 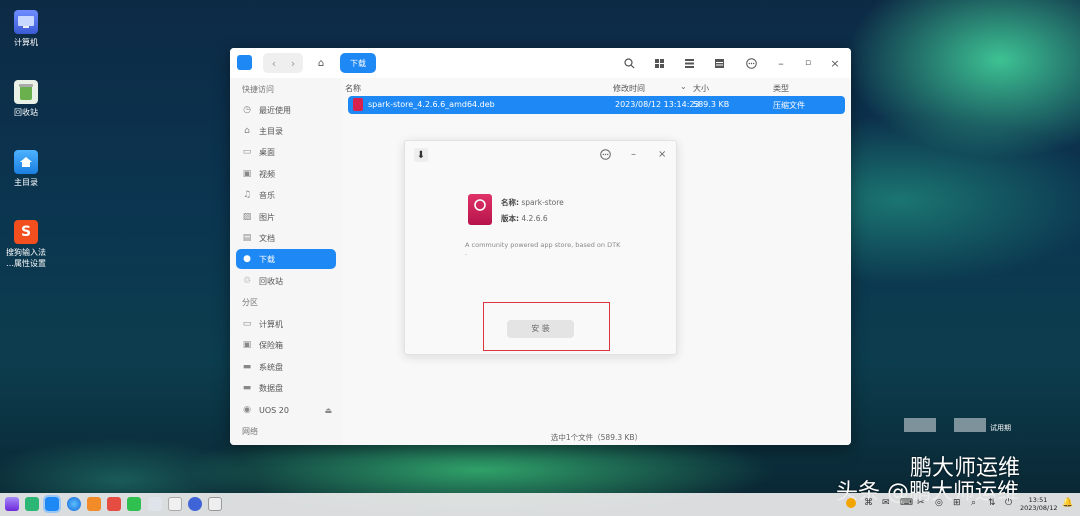 What do you see at coordinates (906, 503) in the screenshot?
I see `tray-icon-c: ⌨` at bounding box center [906, 503].